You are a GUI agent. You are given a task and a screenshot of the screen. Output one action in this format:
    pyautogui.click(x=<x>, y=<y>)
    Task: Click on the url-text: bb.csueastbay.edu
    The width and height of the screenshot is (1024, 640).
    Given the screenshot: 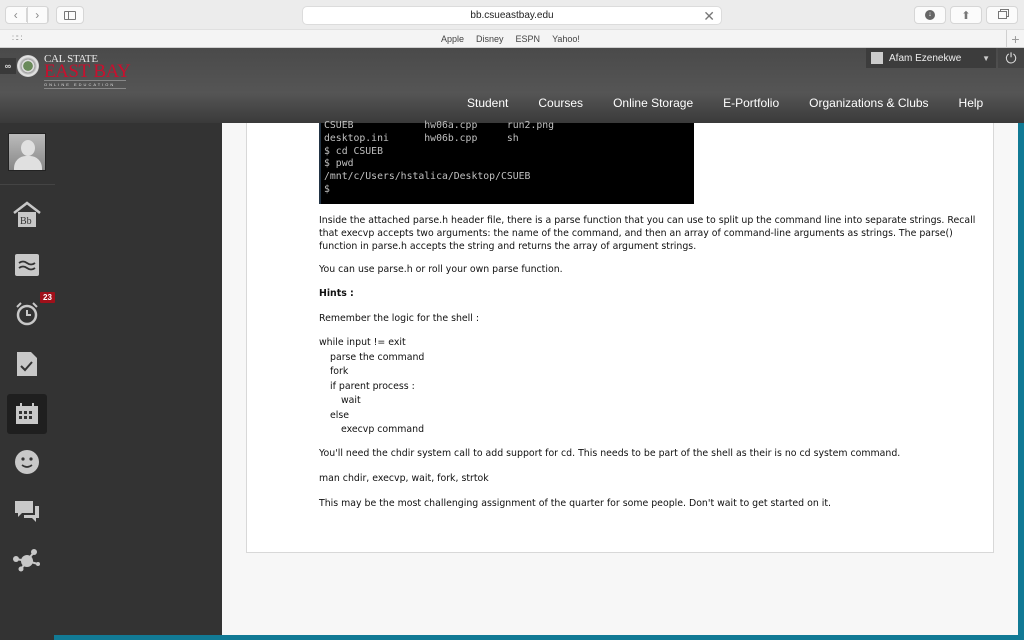 What is the action you would take?
    pyautogui.click(x=512, y=15)
    